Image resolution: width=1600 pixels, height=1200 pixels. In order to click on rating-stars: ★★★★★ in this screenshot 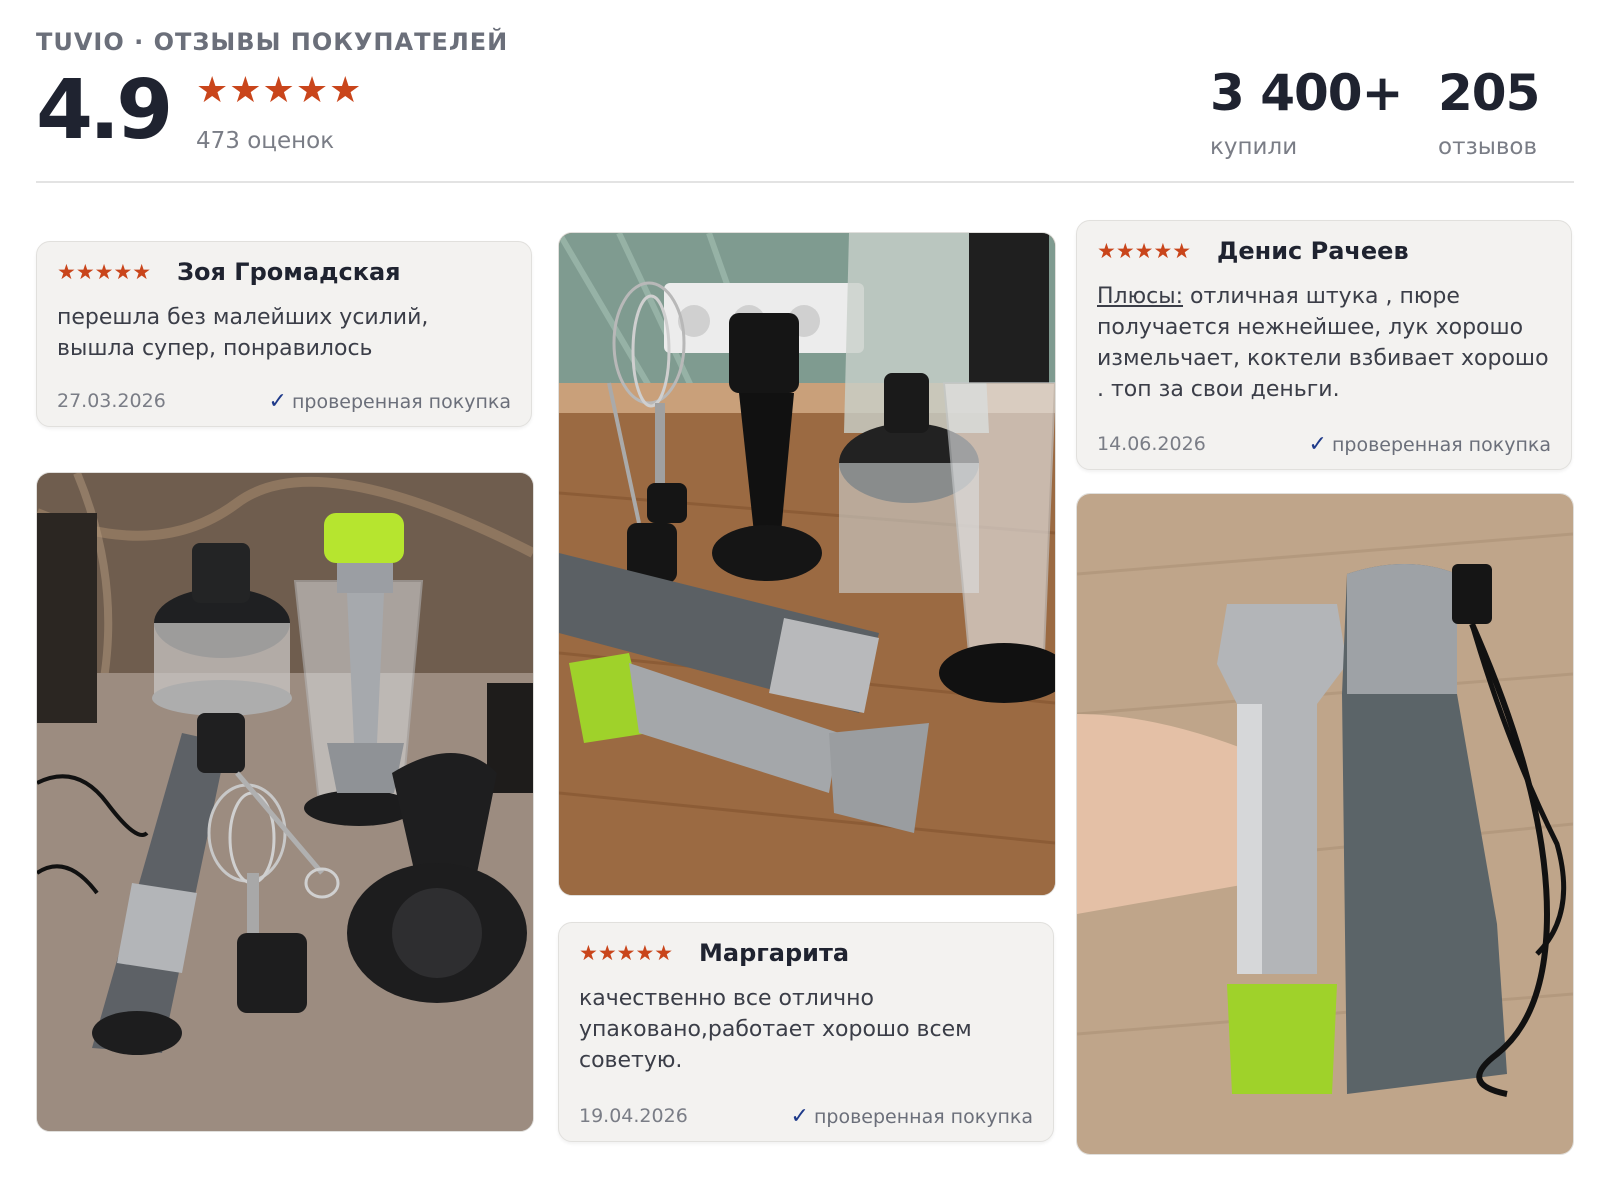, I will do `click(279, 90)`.